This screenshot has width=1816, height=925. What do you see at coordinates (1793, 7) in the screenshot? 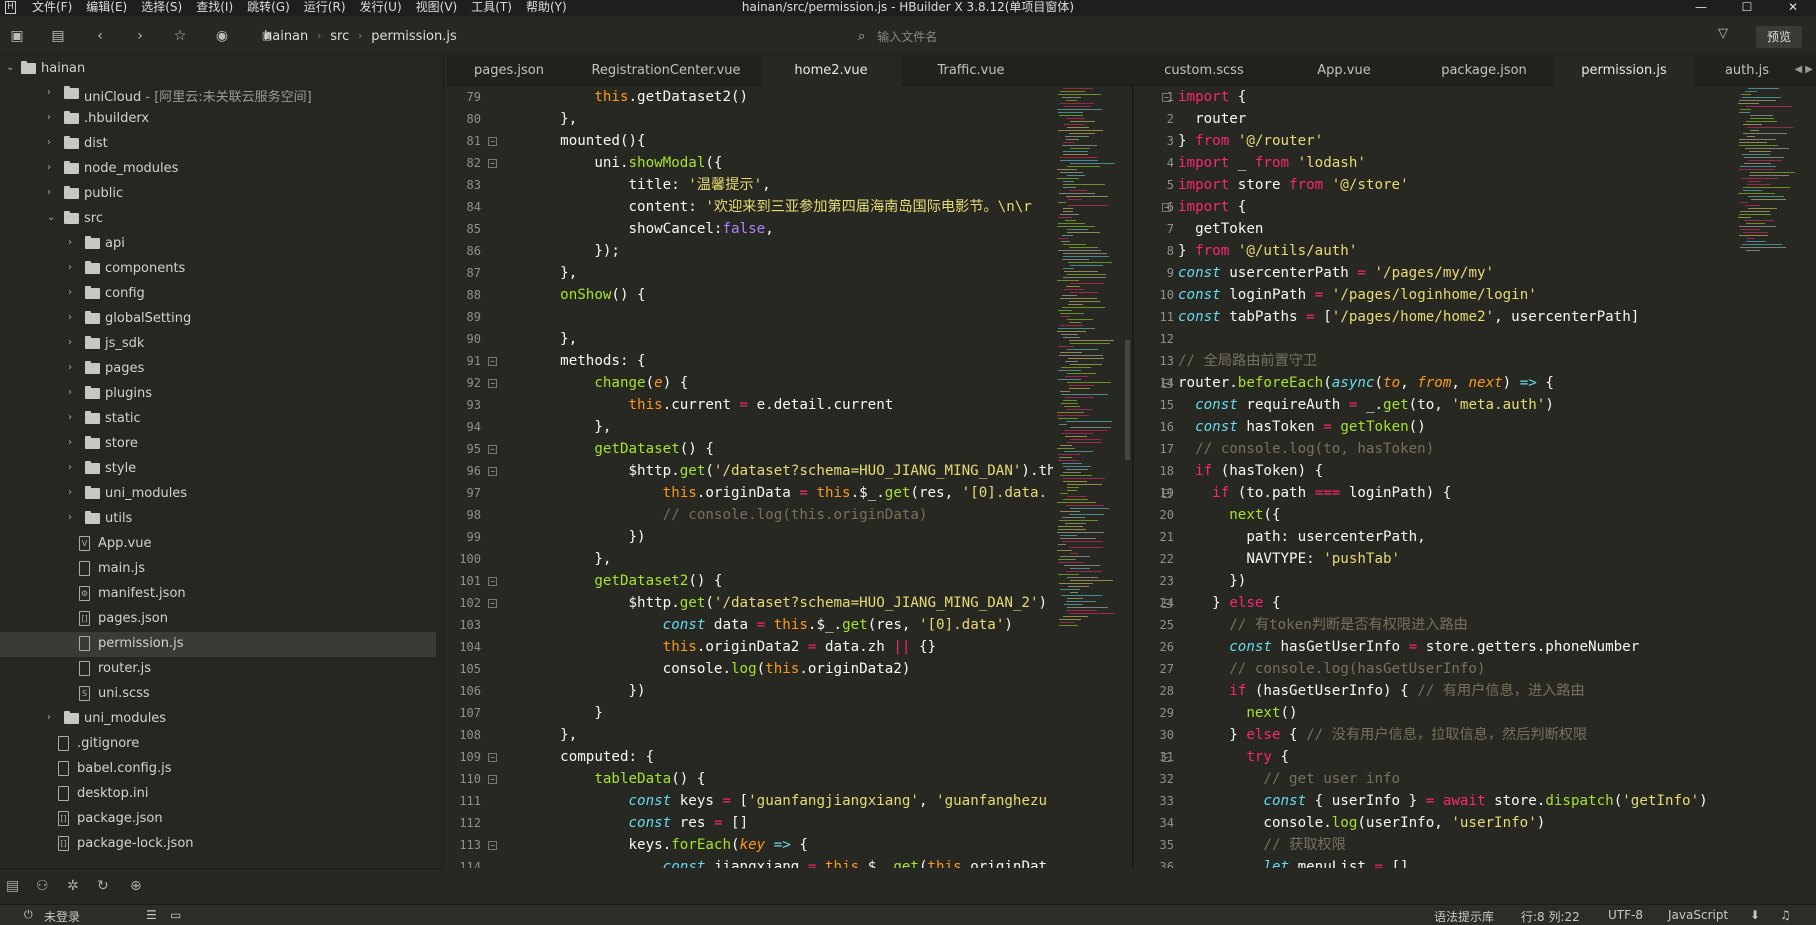
I see `close-button: ✕` at bounding box center [1793, 7].